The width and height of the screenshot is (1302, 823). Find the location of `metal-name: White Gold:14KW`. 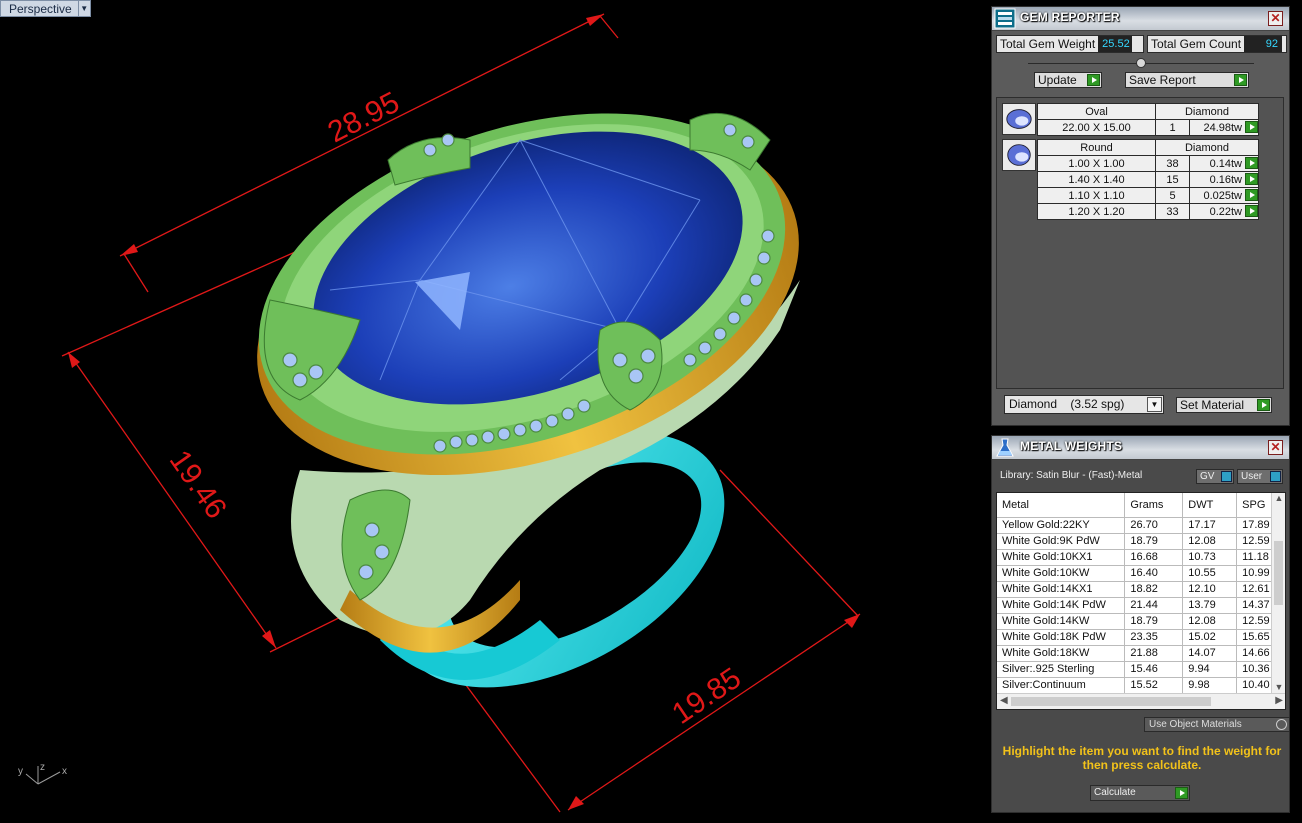

metal-name: White Gold:14KW is located at coordinates (1061, 621).